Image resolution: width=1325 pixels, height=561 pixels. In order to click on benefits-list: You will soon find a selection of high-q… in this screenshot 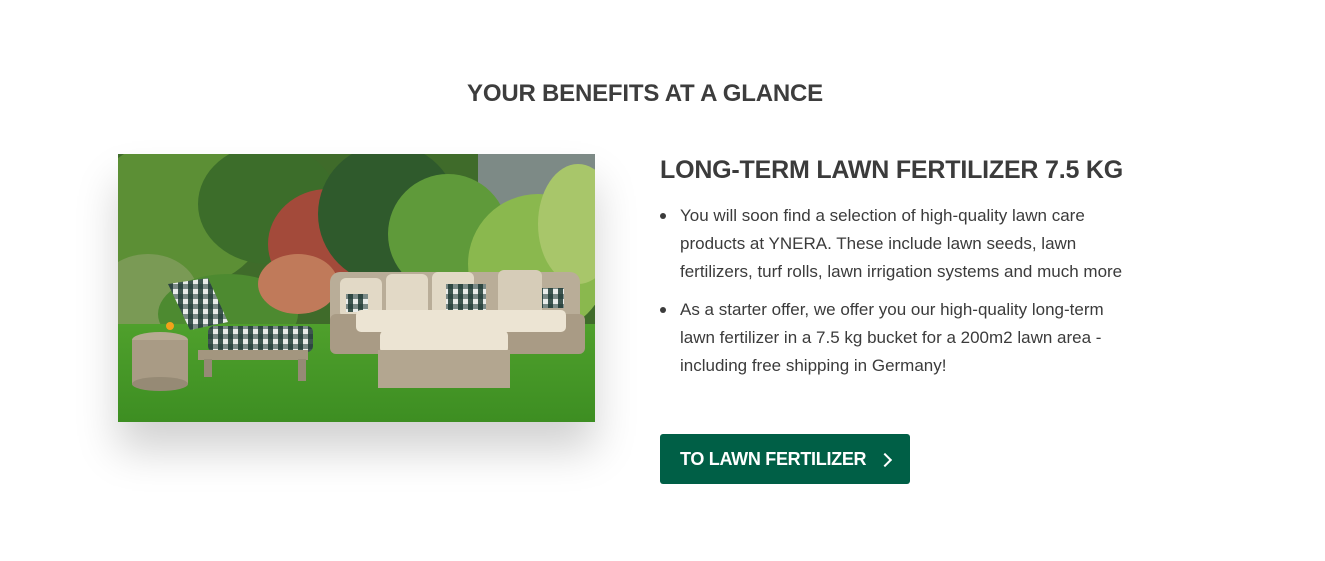, I will do `click(900, 291)`.